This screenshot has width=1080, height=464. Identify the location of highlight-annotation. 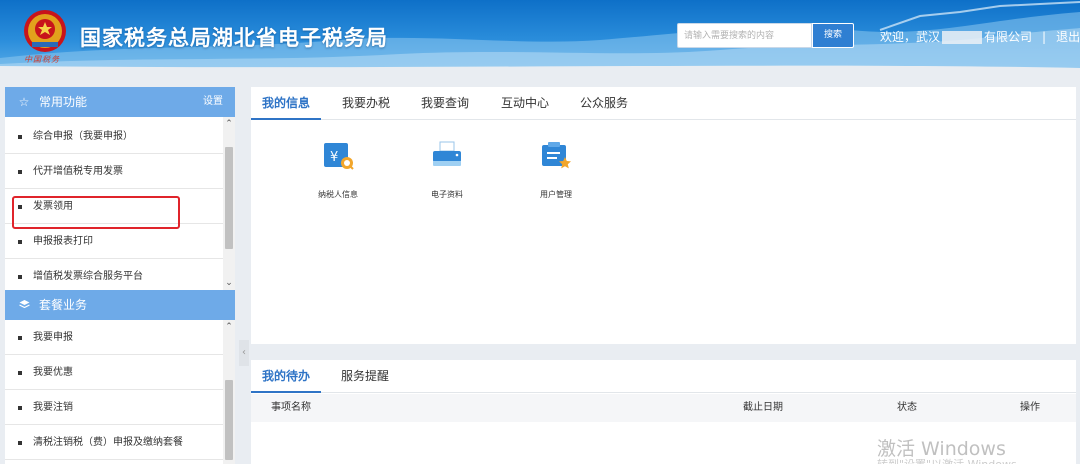
(96, 212).